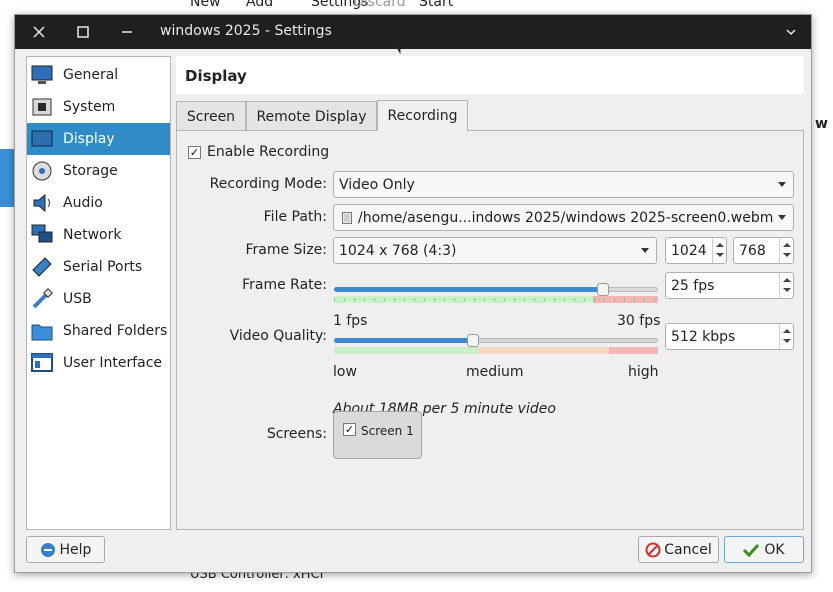  Describe the element at coordinates (98, 75) in the screenshot. I see `sidebar-item-general: General` at that location.